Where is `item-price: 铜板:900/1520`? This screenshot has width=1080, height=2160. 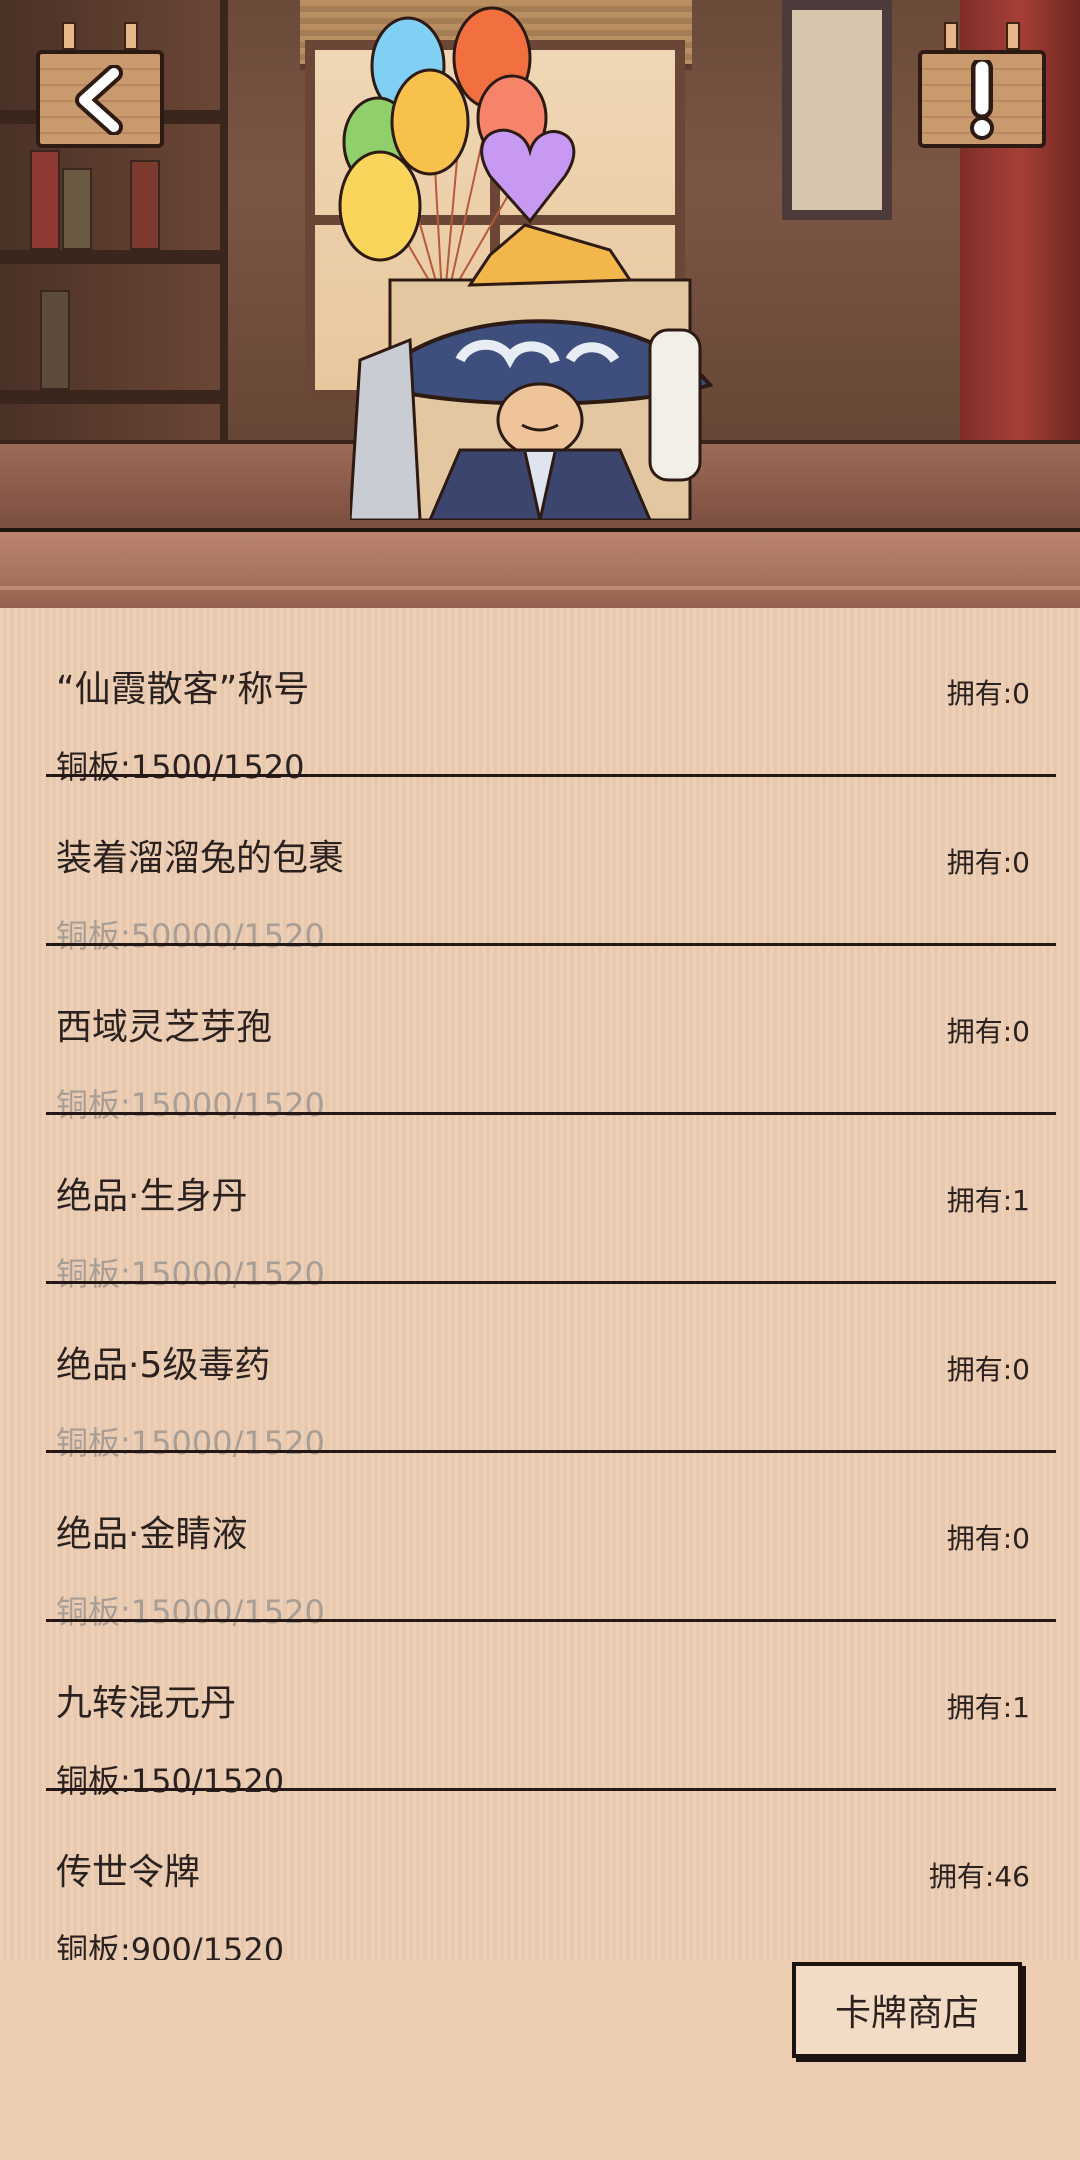
item-price: 铜板:900/1520 is located at coordinates (170, 1945).